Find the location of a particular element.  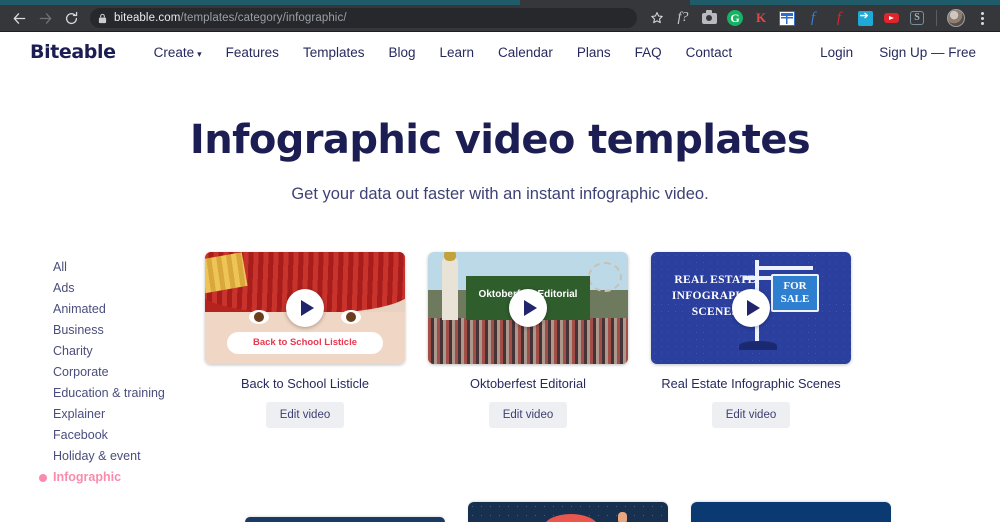

sidebar-item-all: All is located at coordinates (126, 267).